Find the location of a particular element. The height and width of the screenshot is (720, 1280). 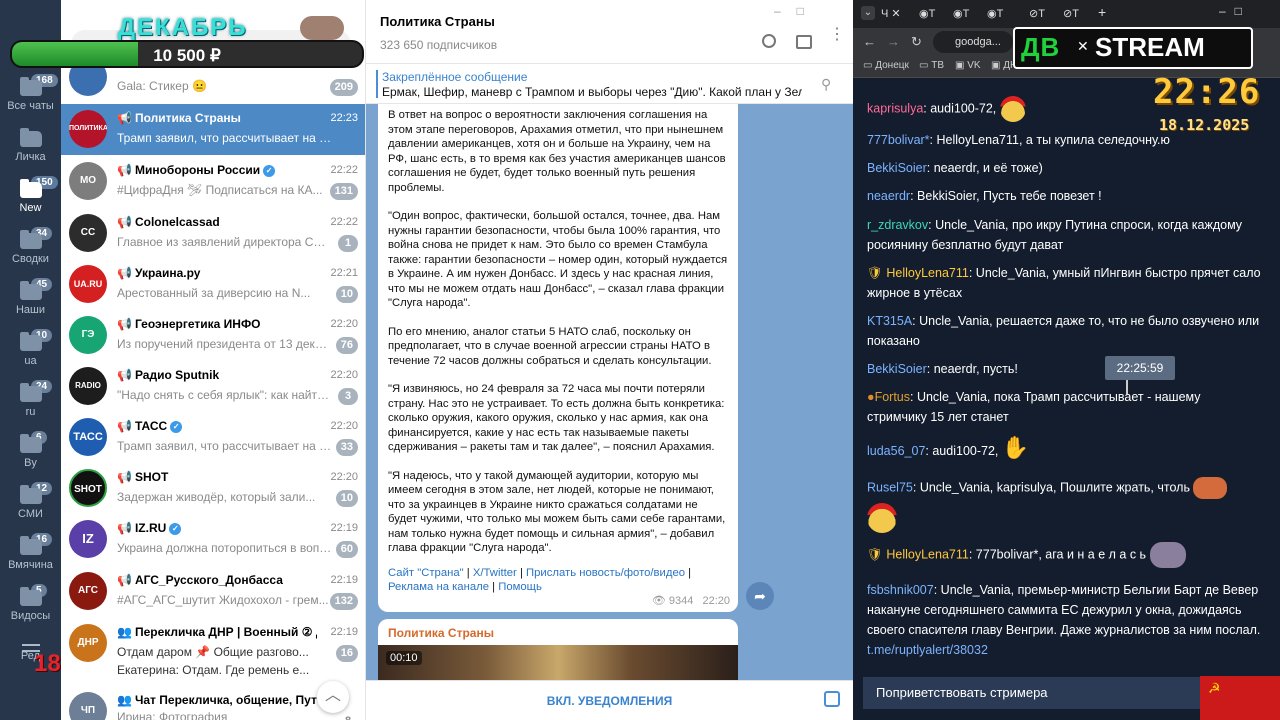

folder-by: 6 By is located at coordinates (30, 450).